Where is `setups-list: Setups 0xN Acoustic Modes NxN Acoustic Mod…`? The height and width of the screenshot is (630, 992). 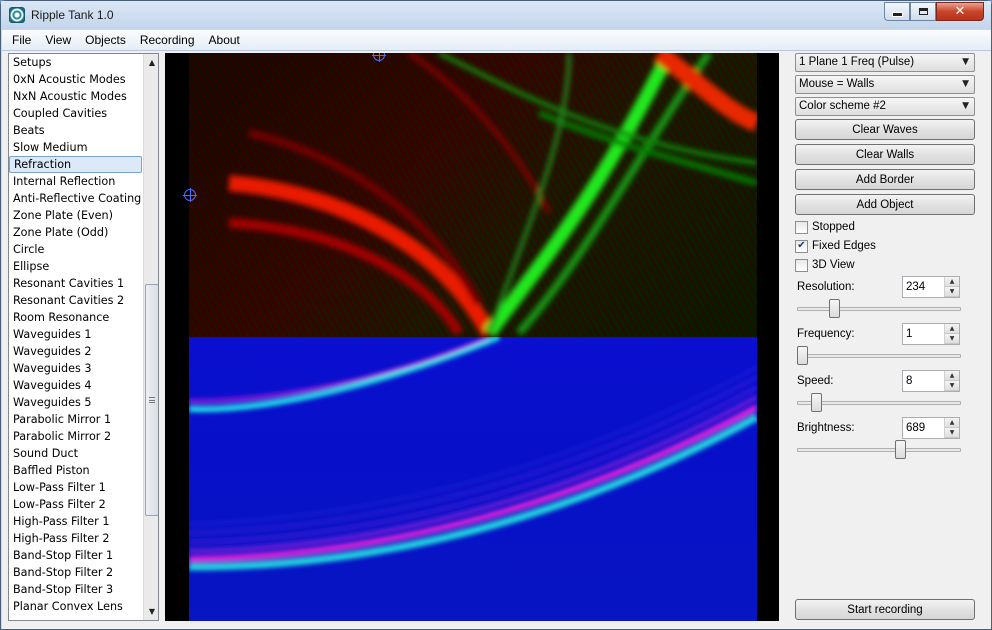 setups-list: Setups 0xN Acoustic Modes NxN Acoustic Mod… is located at coordinates (83, 337).